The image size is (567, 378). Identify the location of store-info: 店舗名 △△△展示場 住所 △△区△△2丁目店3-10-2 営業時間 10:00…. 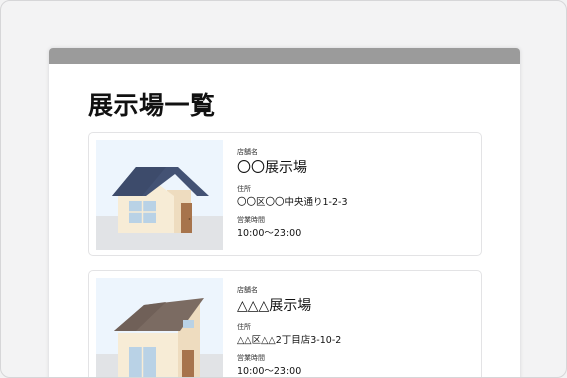
(357, 331).